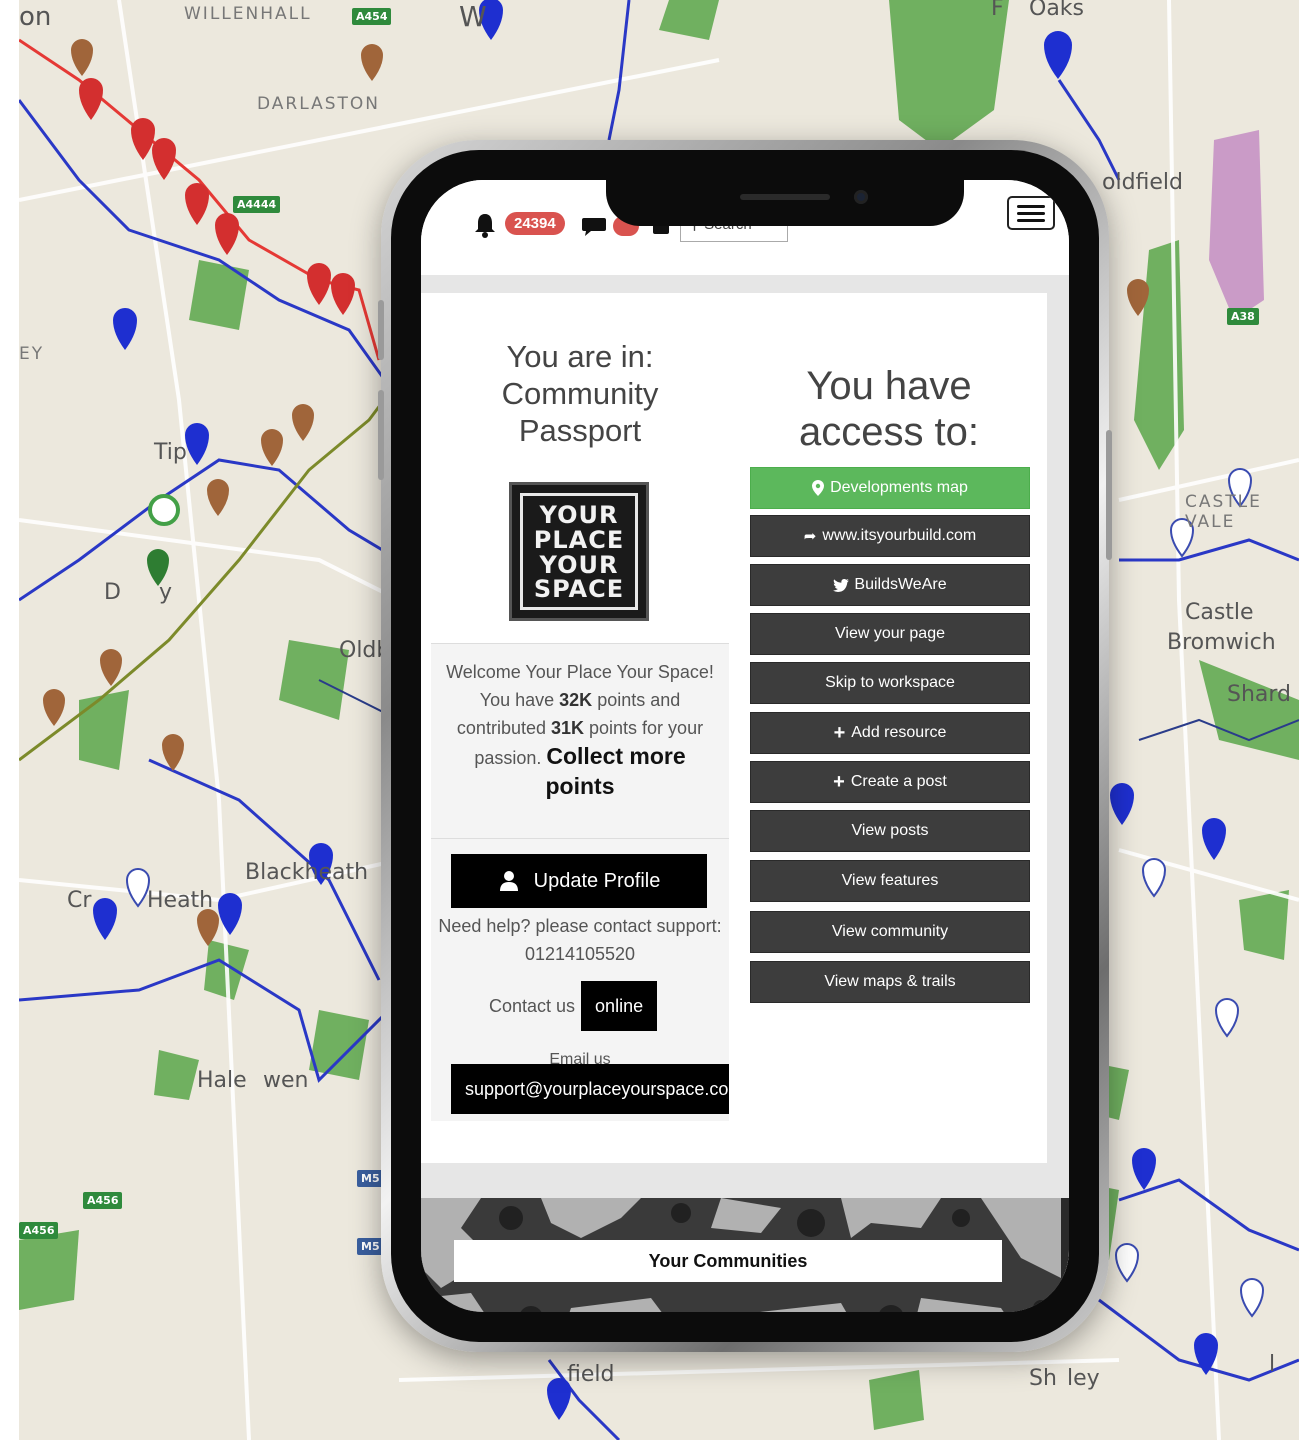 This screenshot has height=1440, width=1299. What do you see at coordinates (580, 1058) in the screenshot?
I see `email-label: Email us` at bounding box center [580, 1058].